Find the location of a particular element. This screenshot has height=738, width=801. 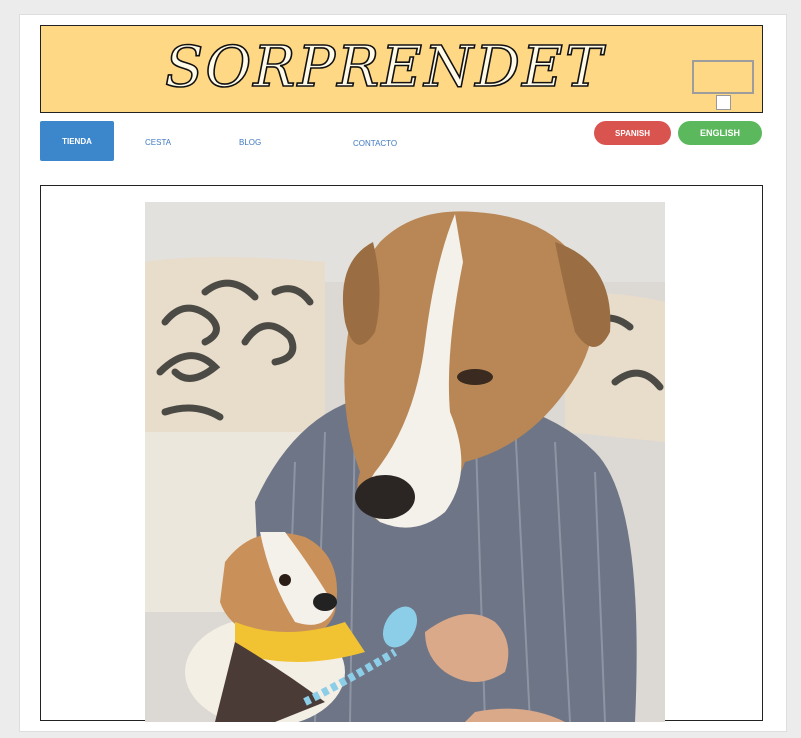

broken-image-placeholder is located at coordinates (723, 77).